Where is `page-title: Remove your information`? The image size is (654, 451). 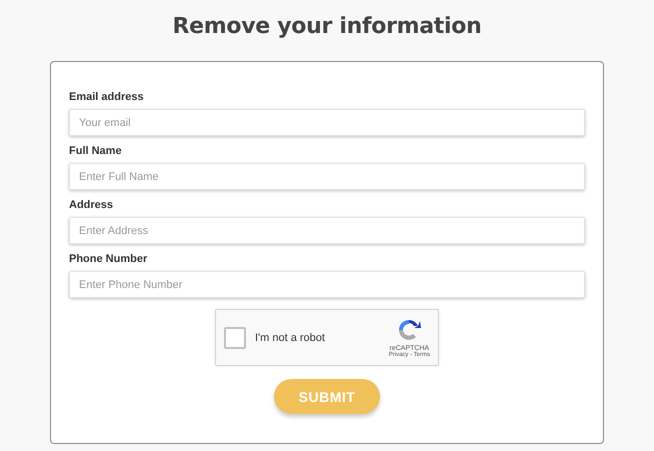
page-title: Remove your information is located at coordinates (327, 27).